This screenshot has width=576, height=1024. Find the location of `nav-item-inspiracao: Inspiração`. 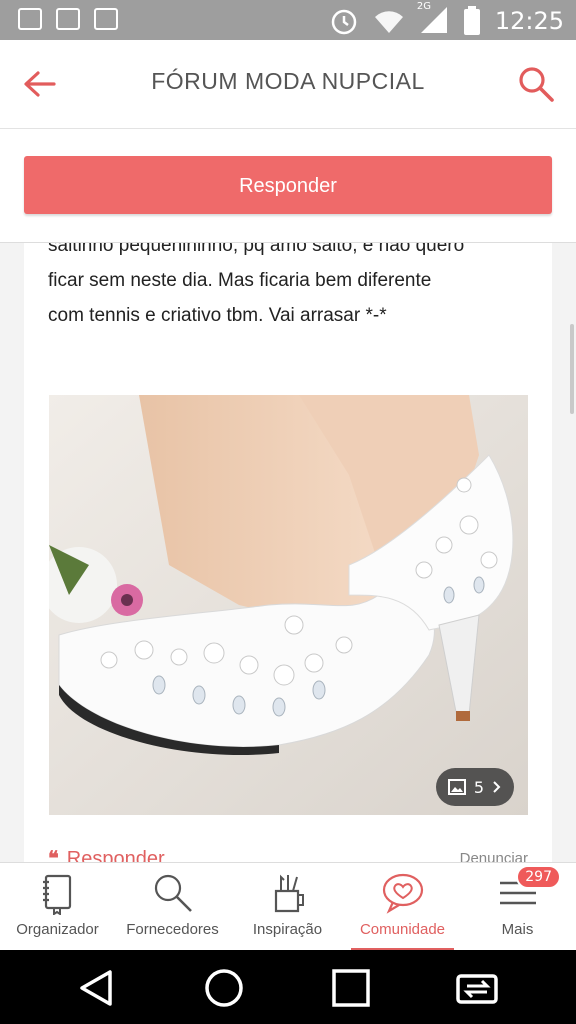

nav-item-inspiracao: Inspiração is located at coordinates (287, 907).